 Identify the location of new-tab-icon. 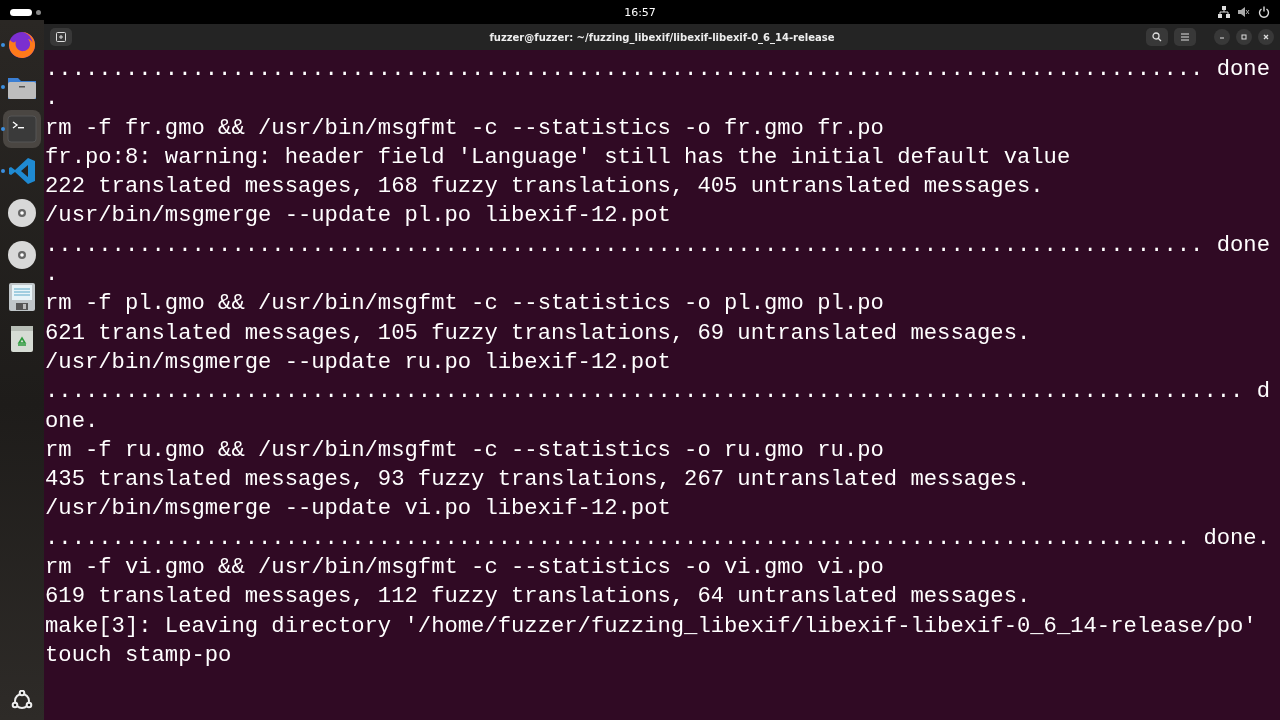
(61, 37).